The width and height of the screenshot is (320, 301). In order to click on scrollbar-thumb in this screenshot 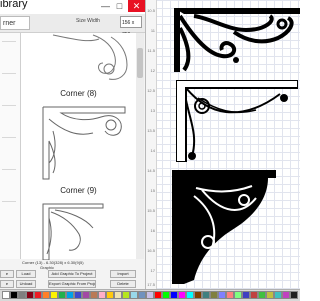, I will do `click(140, 63)`.